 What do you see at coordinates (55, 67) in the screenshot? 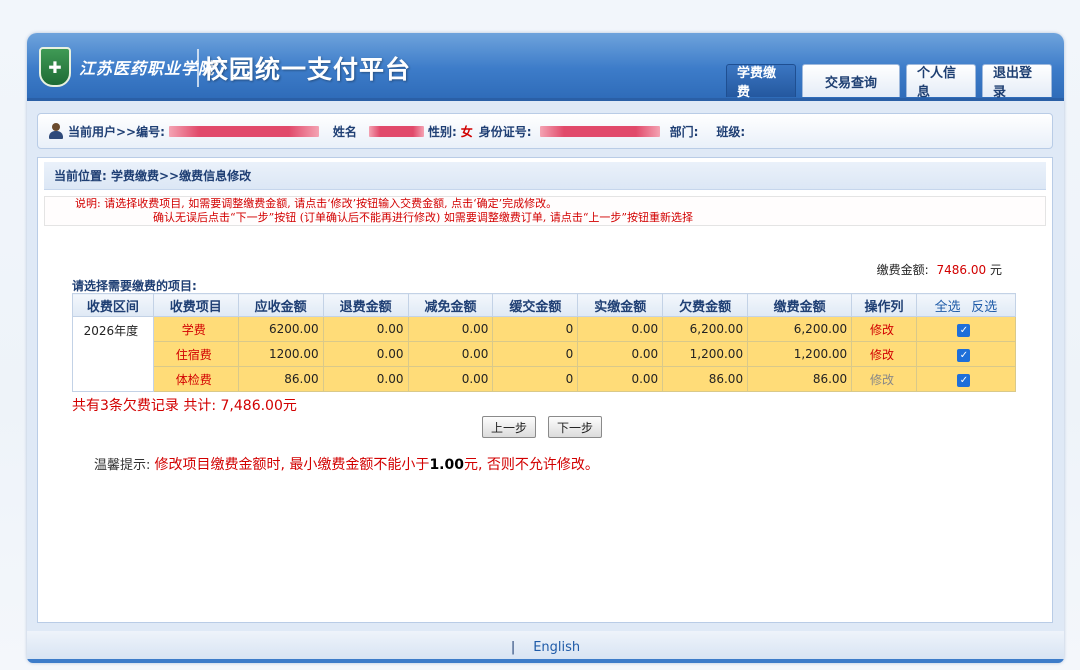
I see `school-logo-icon: ✚` at bounding box center [55, 67].